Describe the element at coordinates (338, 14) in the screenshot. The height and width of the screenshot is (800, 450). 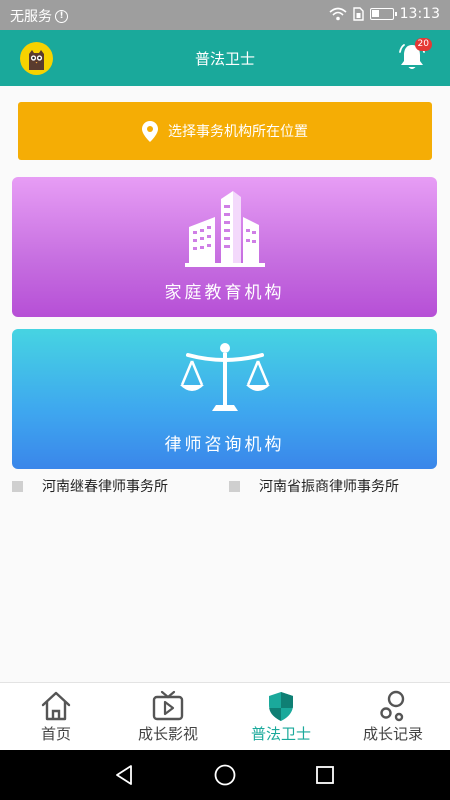
I see `wifi-icon` at that location.